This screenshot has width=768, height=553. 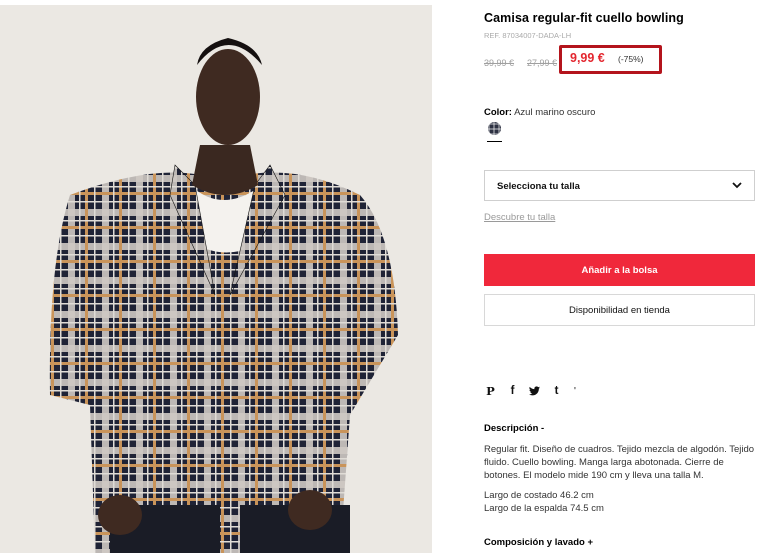 I want to click on facebook-icon: f, so click(x=512, y=391).